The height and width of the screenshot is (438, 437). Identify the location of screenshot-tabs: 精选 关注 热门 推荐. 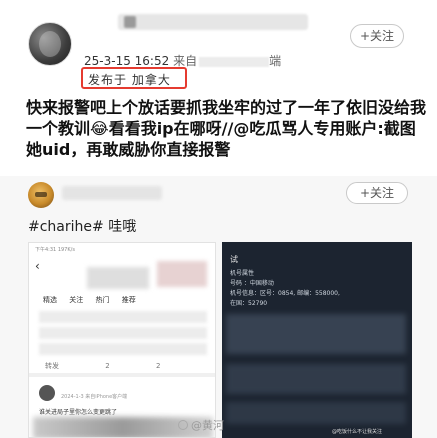
(94, 300).